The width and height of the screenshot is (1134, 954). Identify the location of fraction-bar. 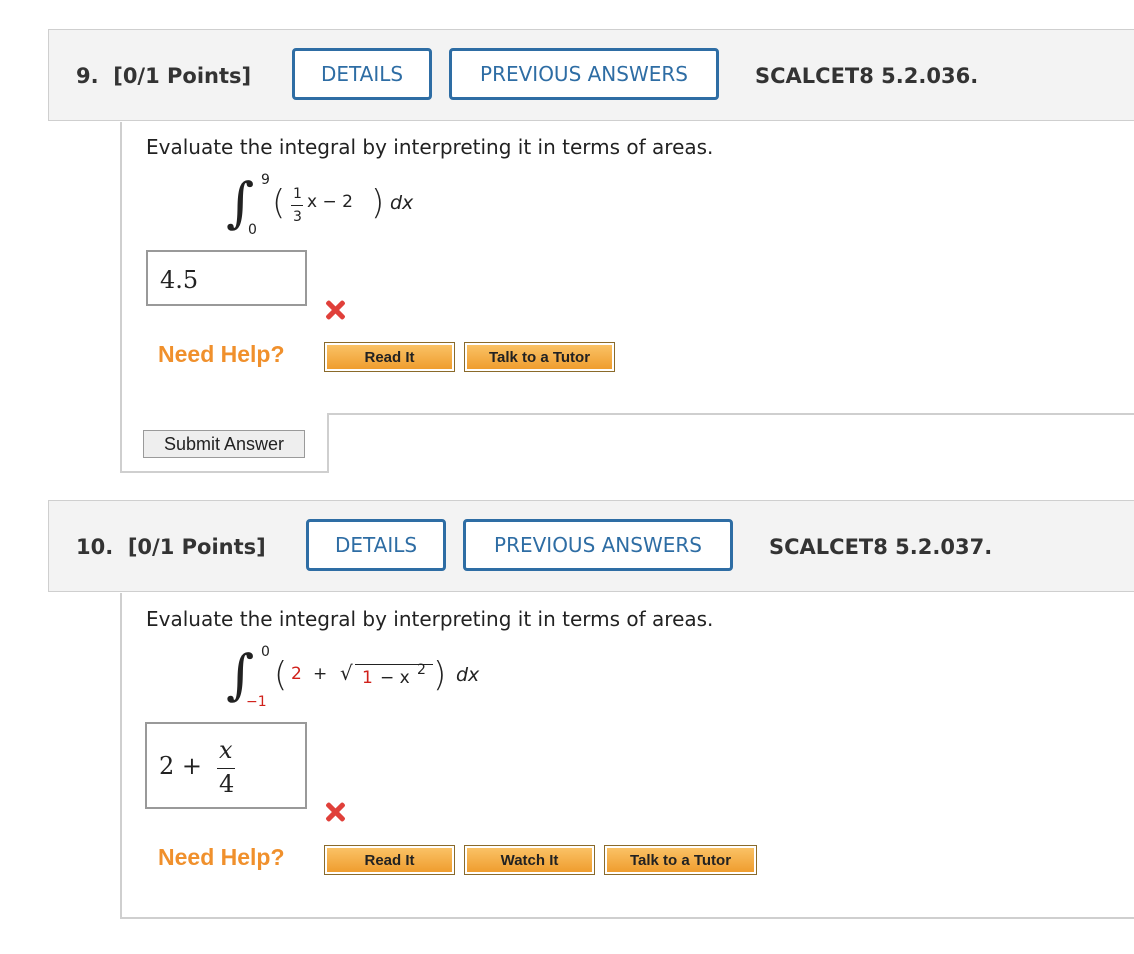
(297, 205).